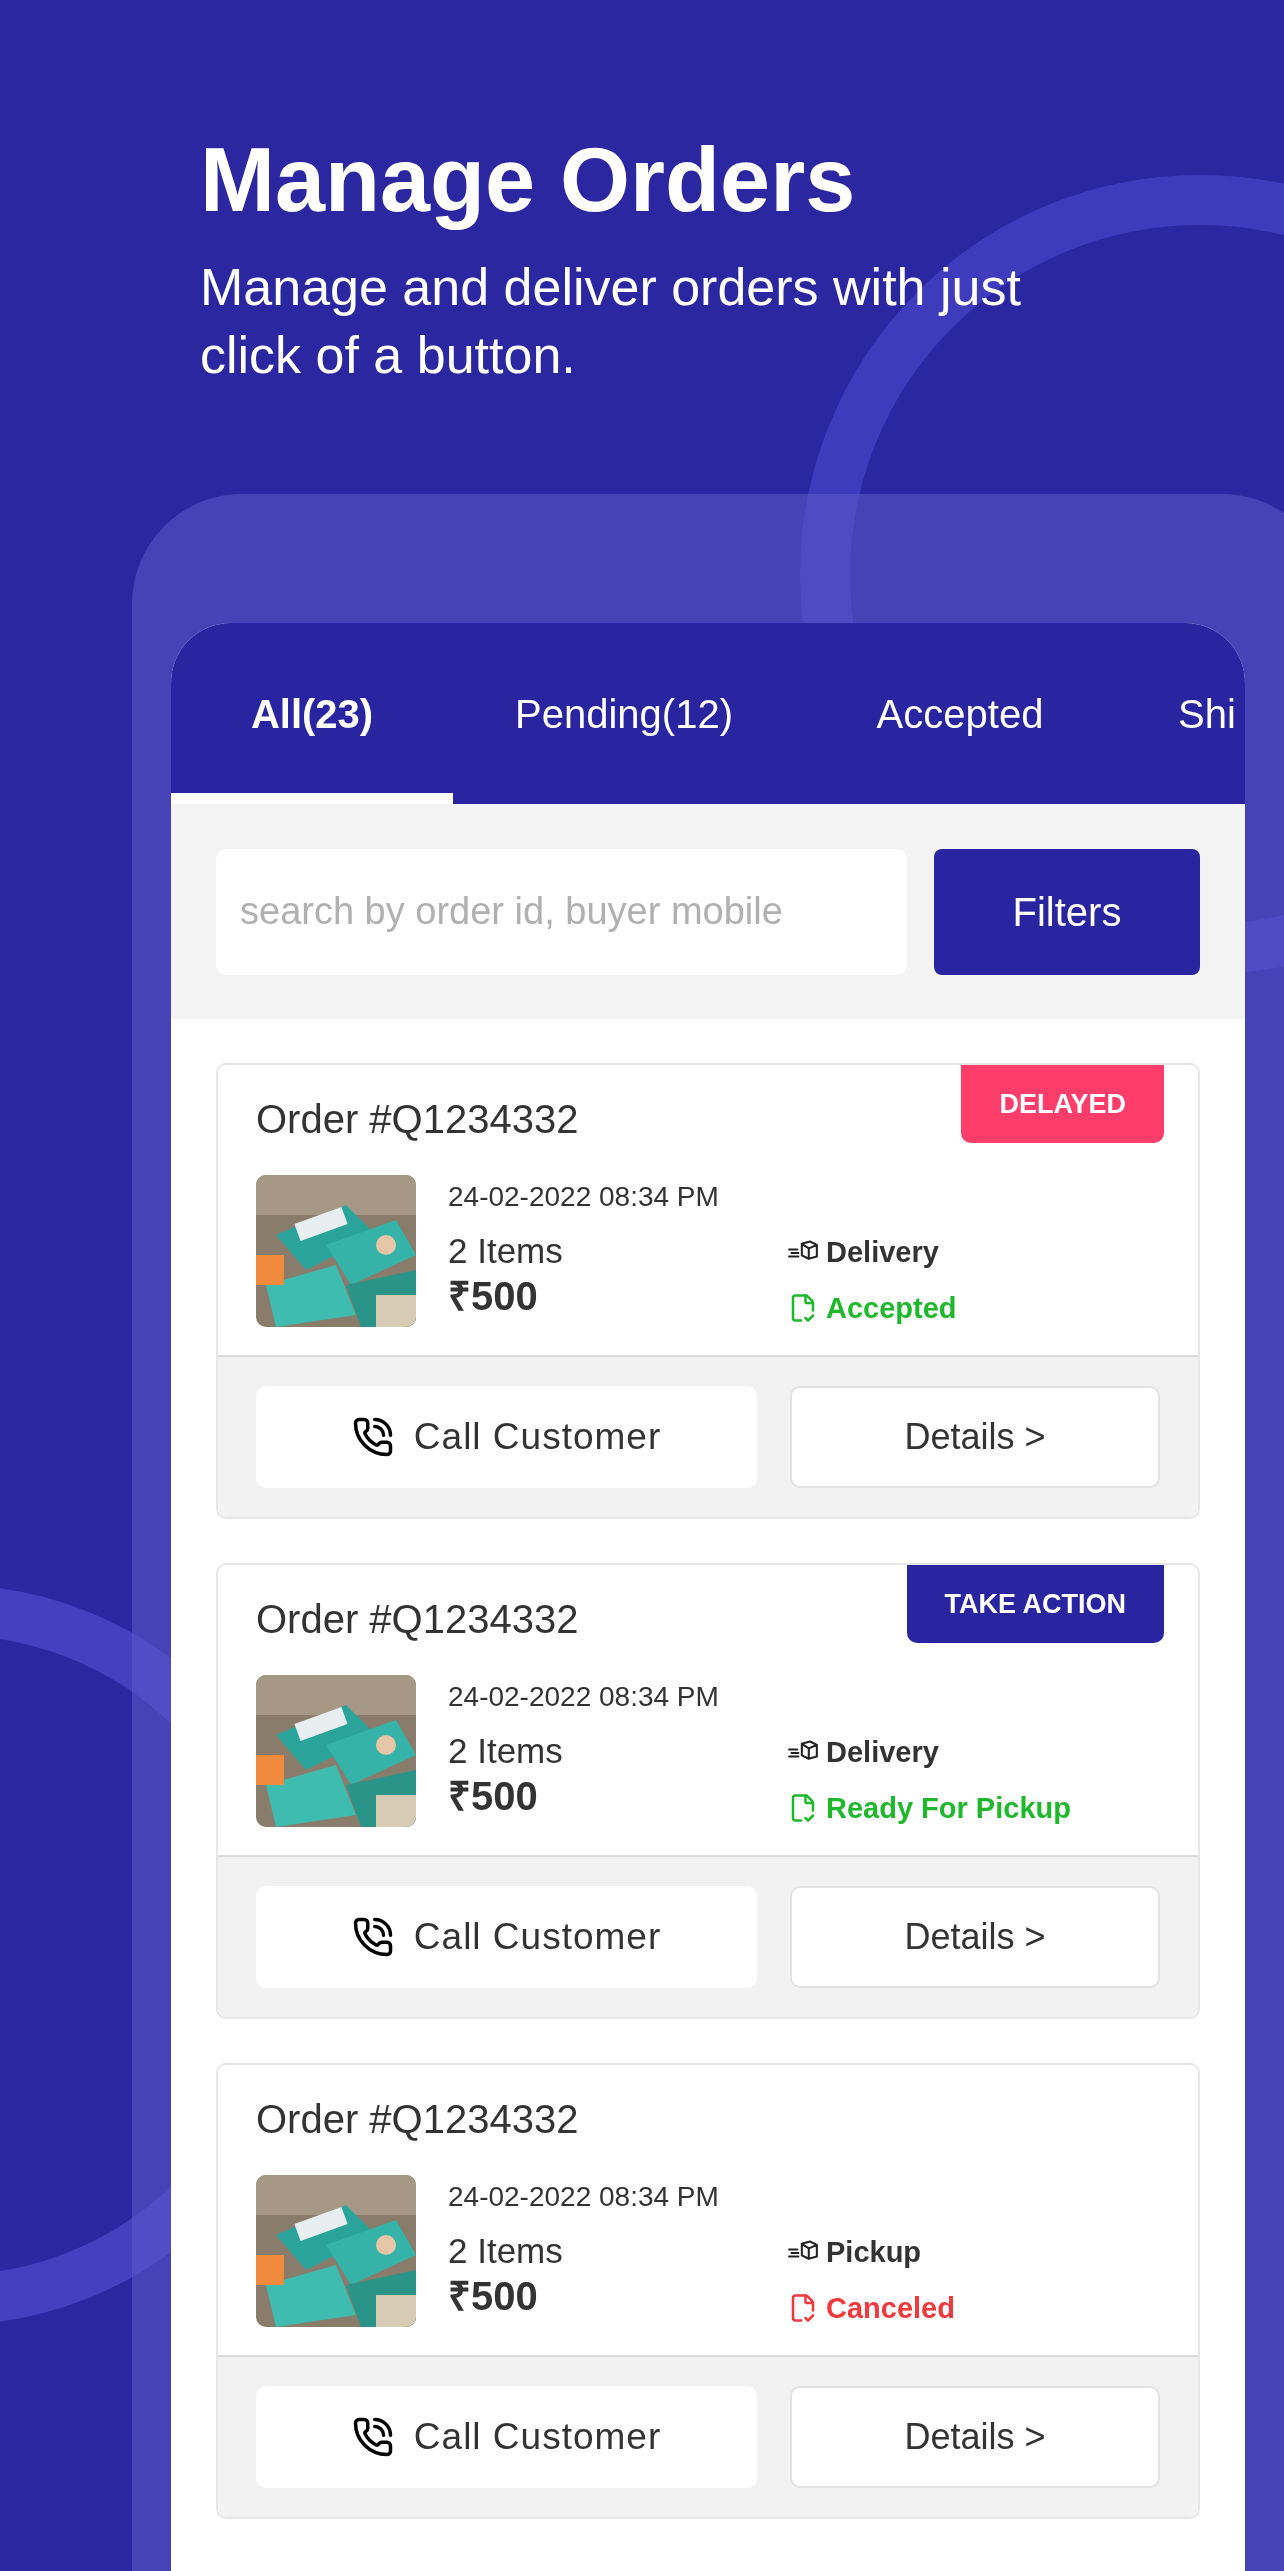 This screenshot has width=1284, height=2571. Describe the element at coordinates (1185, 719) in the screenshot. I see `tab: Shi` at that location.